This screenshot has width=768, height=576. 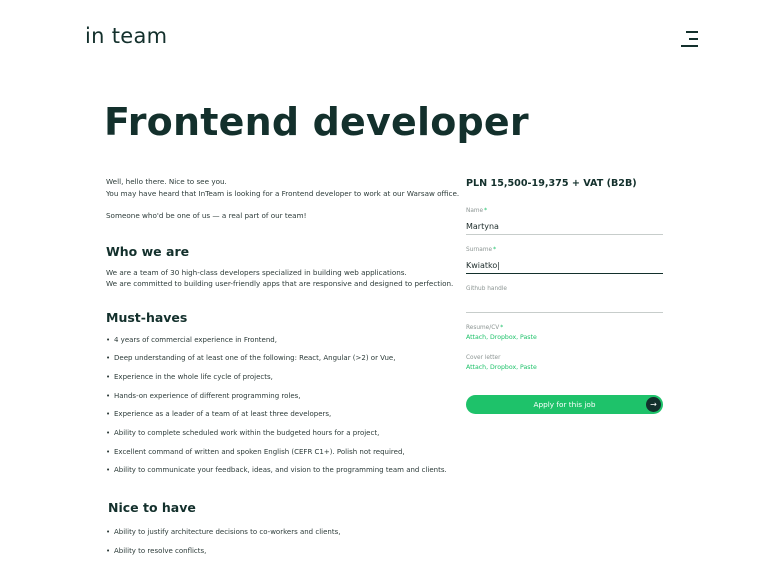 What do you see at coordinates (689, 46) in the screenshot?
I see `menu-line-bottom` at bounding box center [689, 46].